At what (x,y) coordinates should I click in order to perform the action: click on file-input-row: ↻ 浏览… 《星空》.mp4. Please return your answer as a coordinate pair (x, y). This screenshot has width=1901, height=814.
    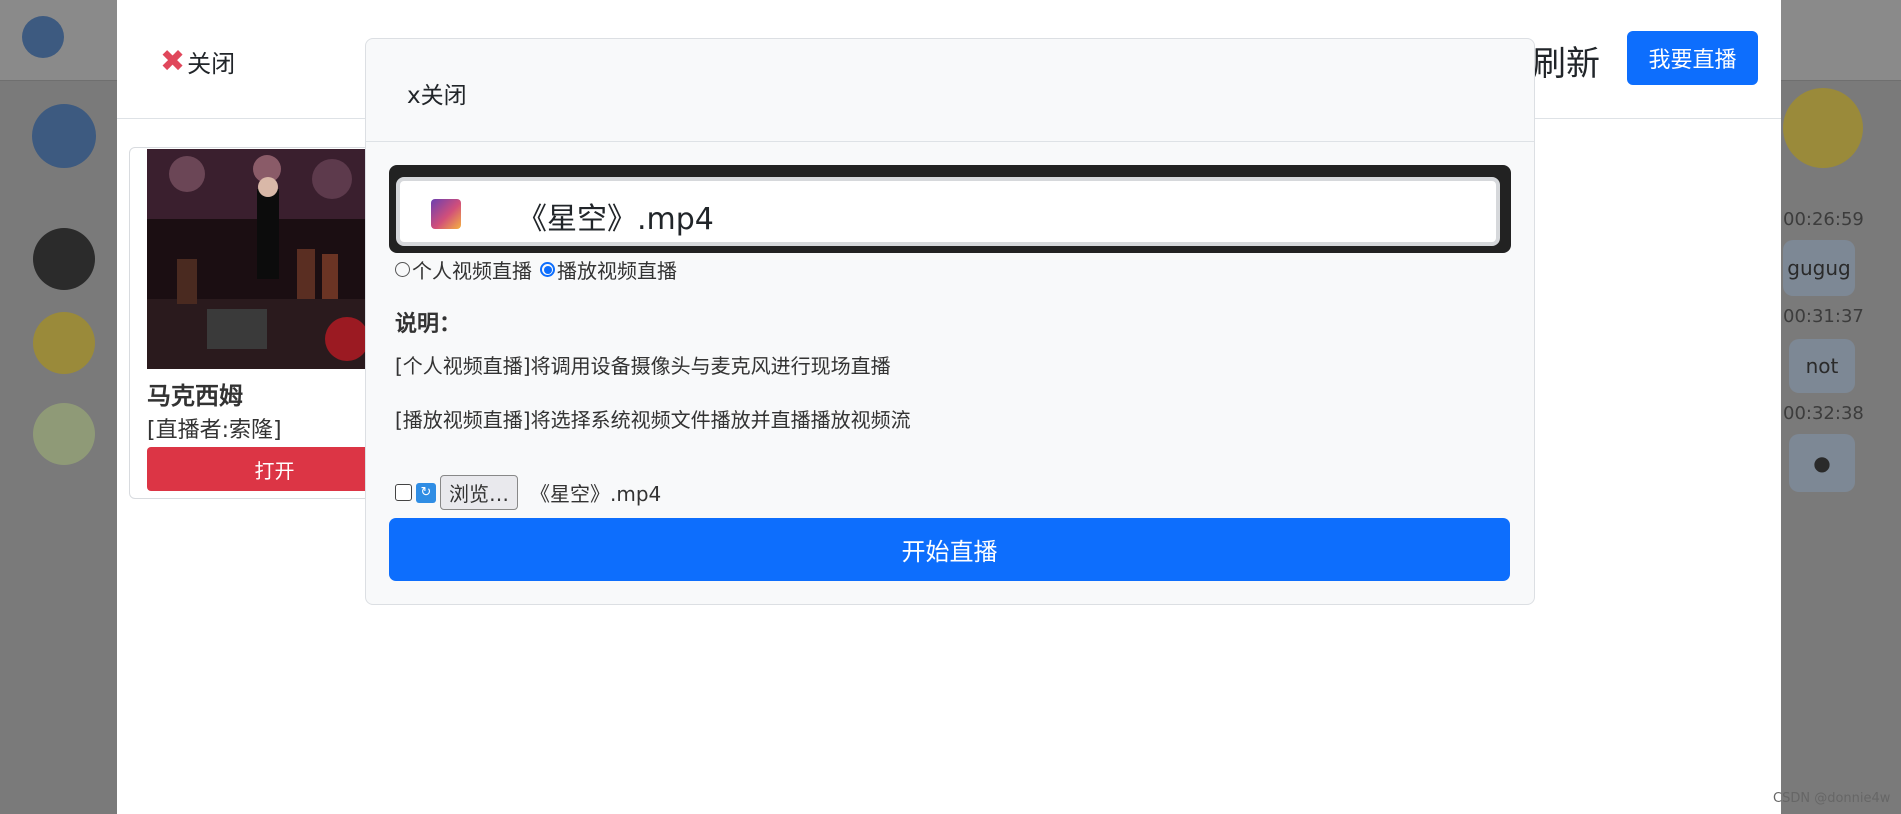
    Looking at the image, I should click on (528, 492).